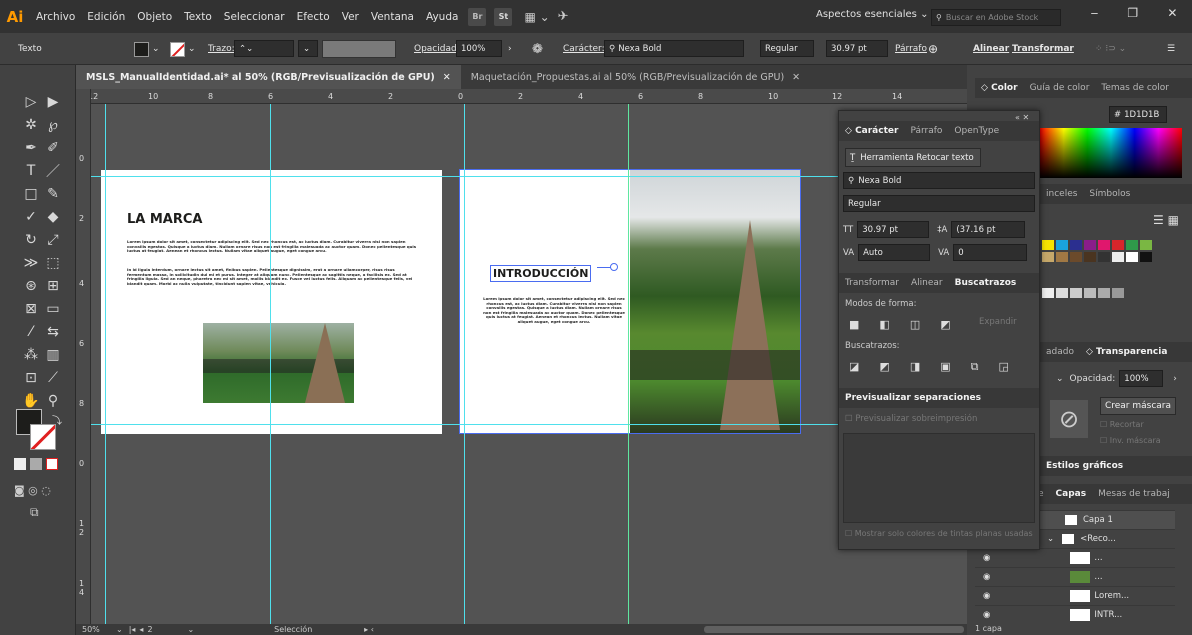  I want to click on gpu-performance-icon: ✈, so click(563, 16).